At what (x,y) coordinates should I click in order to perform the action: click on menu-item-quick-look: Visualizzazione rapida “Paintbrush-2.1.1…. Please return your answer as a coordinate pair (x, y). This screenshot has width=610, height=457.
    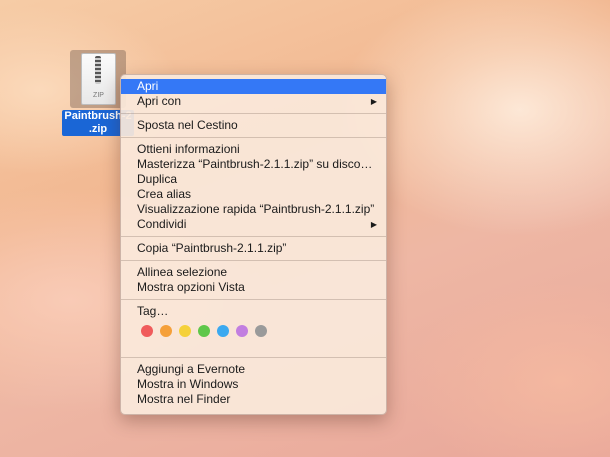
    Looking at the image, I should click on (253, 209).